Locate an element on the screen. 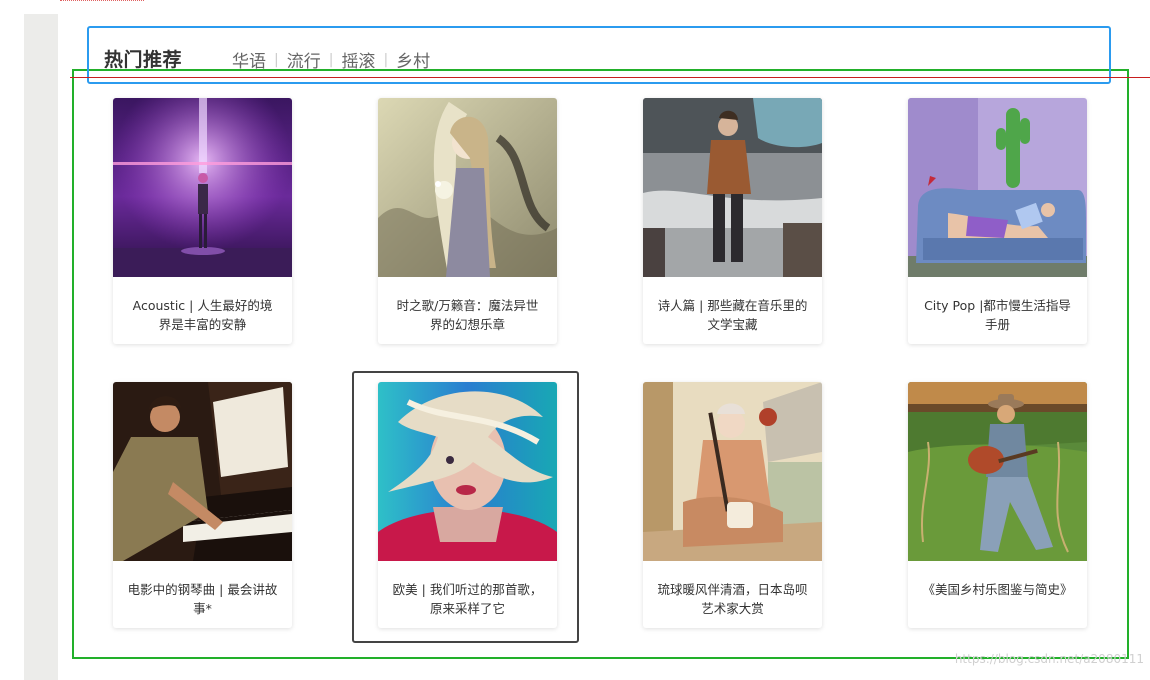  left-rail is located at coordinates (41, 347).